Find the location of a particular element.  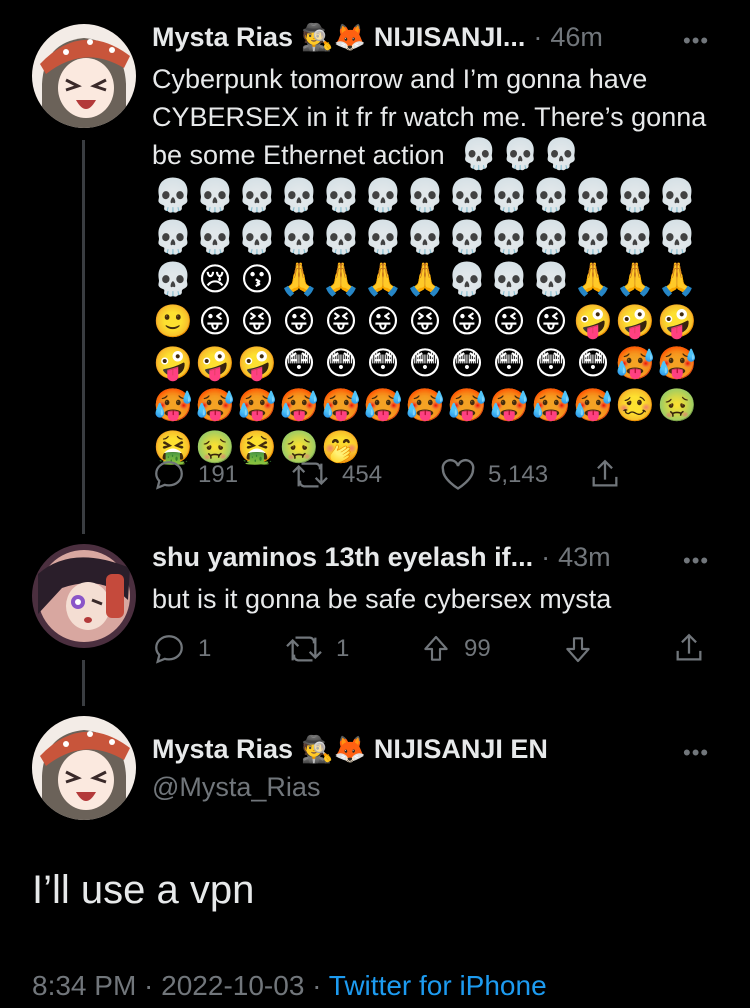

emoji-glyph: 🥴 is located at coordinates (635, 405).